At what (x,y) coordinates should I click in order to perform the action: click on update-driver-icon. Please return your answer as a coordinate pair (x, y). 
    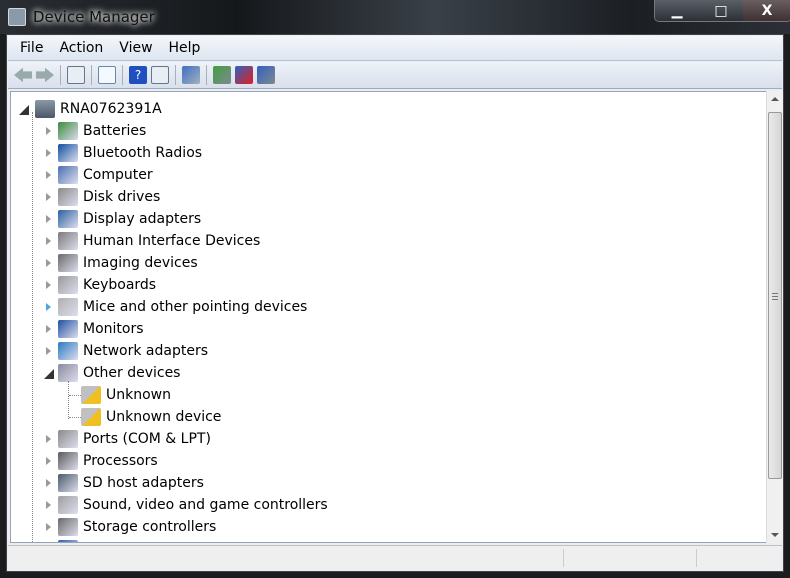
    Looking at the image, I should click on (222, 75).